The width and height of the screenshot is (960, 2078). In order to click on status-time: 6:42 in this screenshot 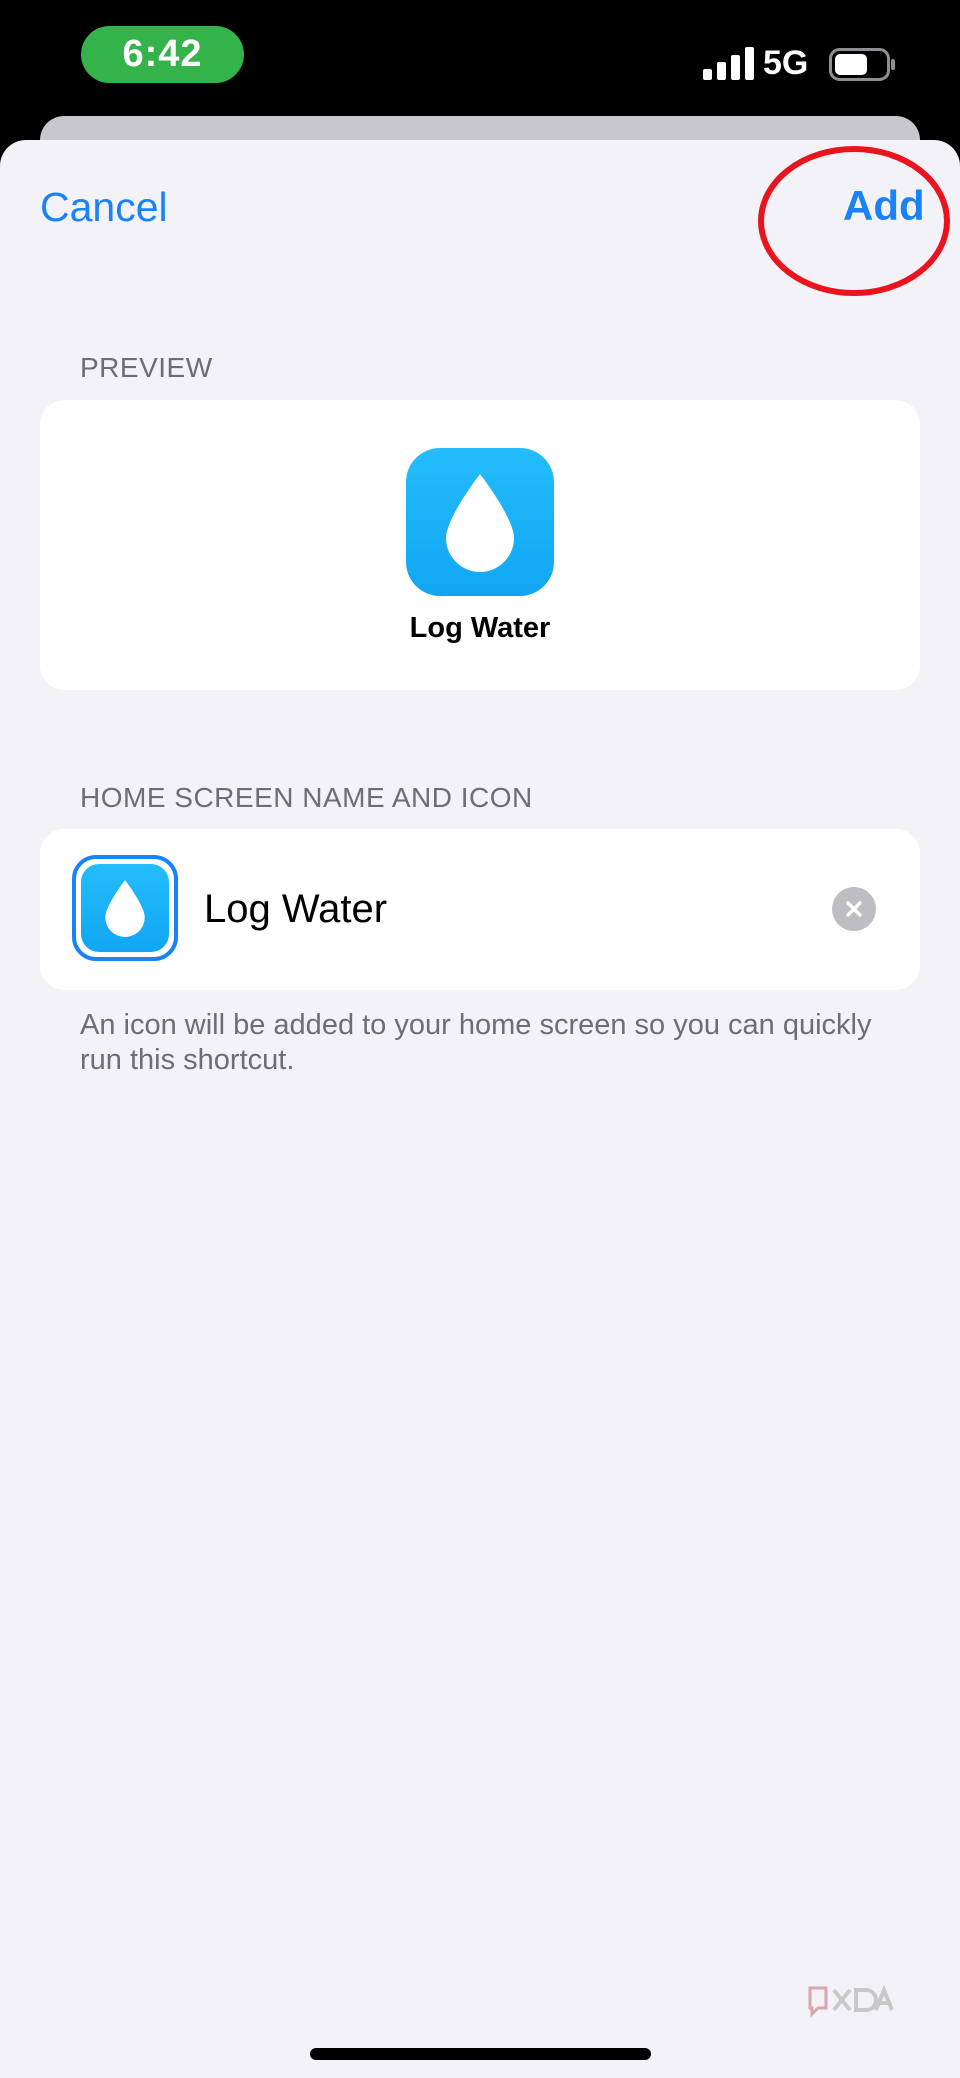, I will do `click(162, 54)`.